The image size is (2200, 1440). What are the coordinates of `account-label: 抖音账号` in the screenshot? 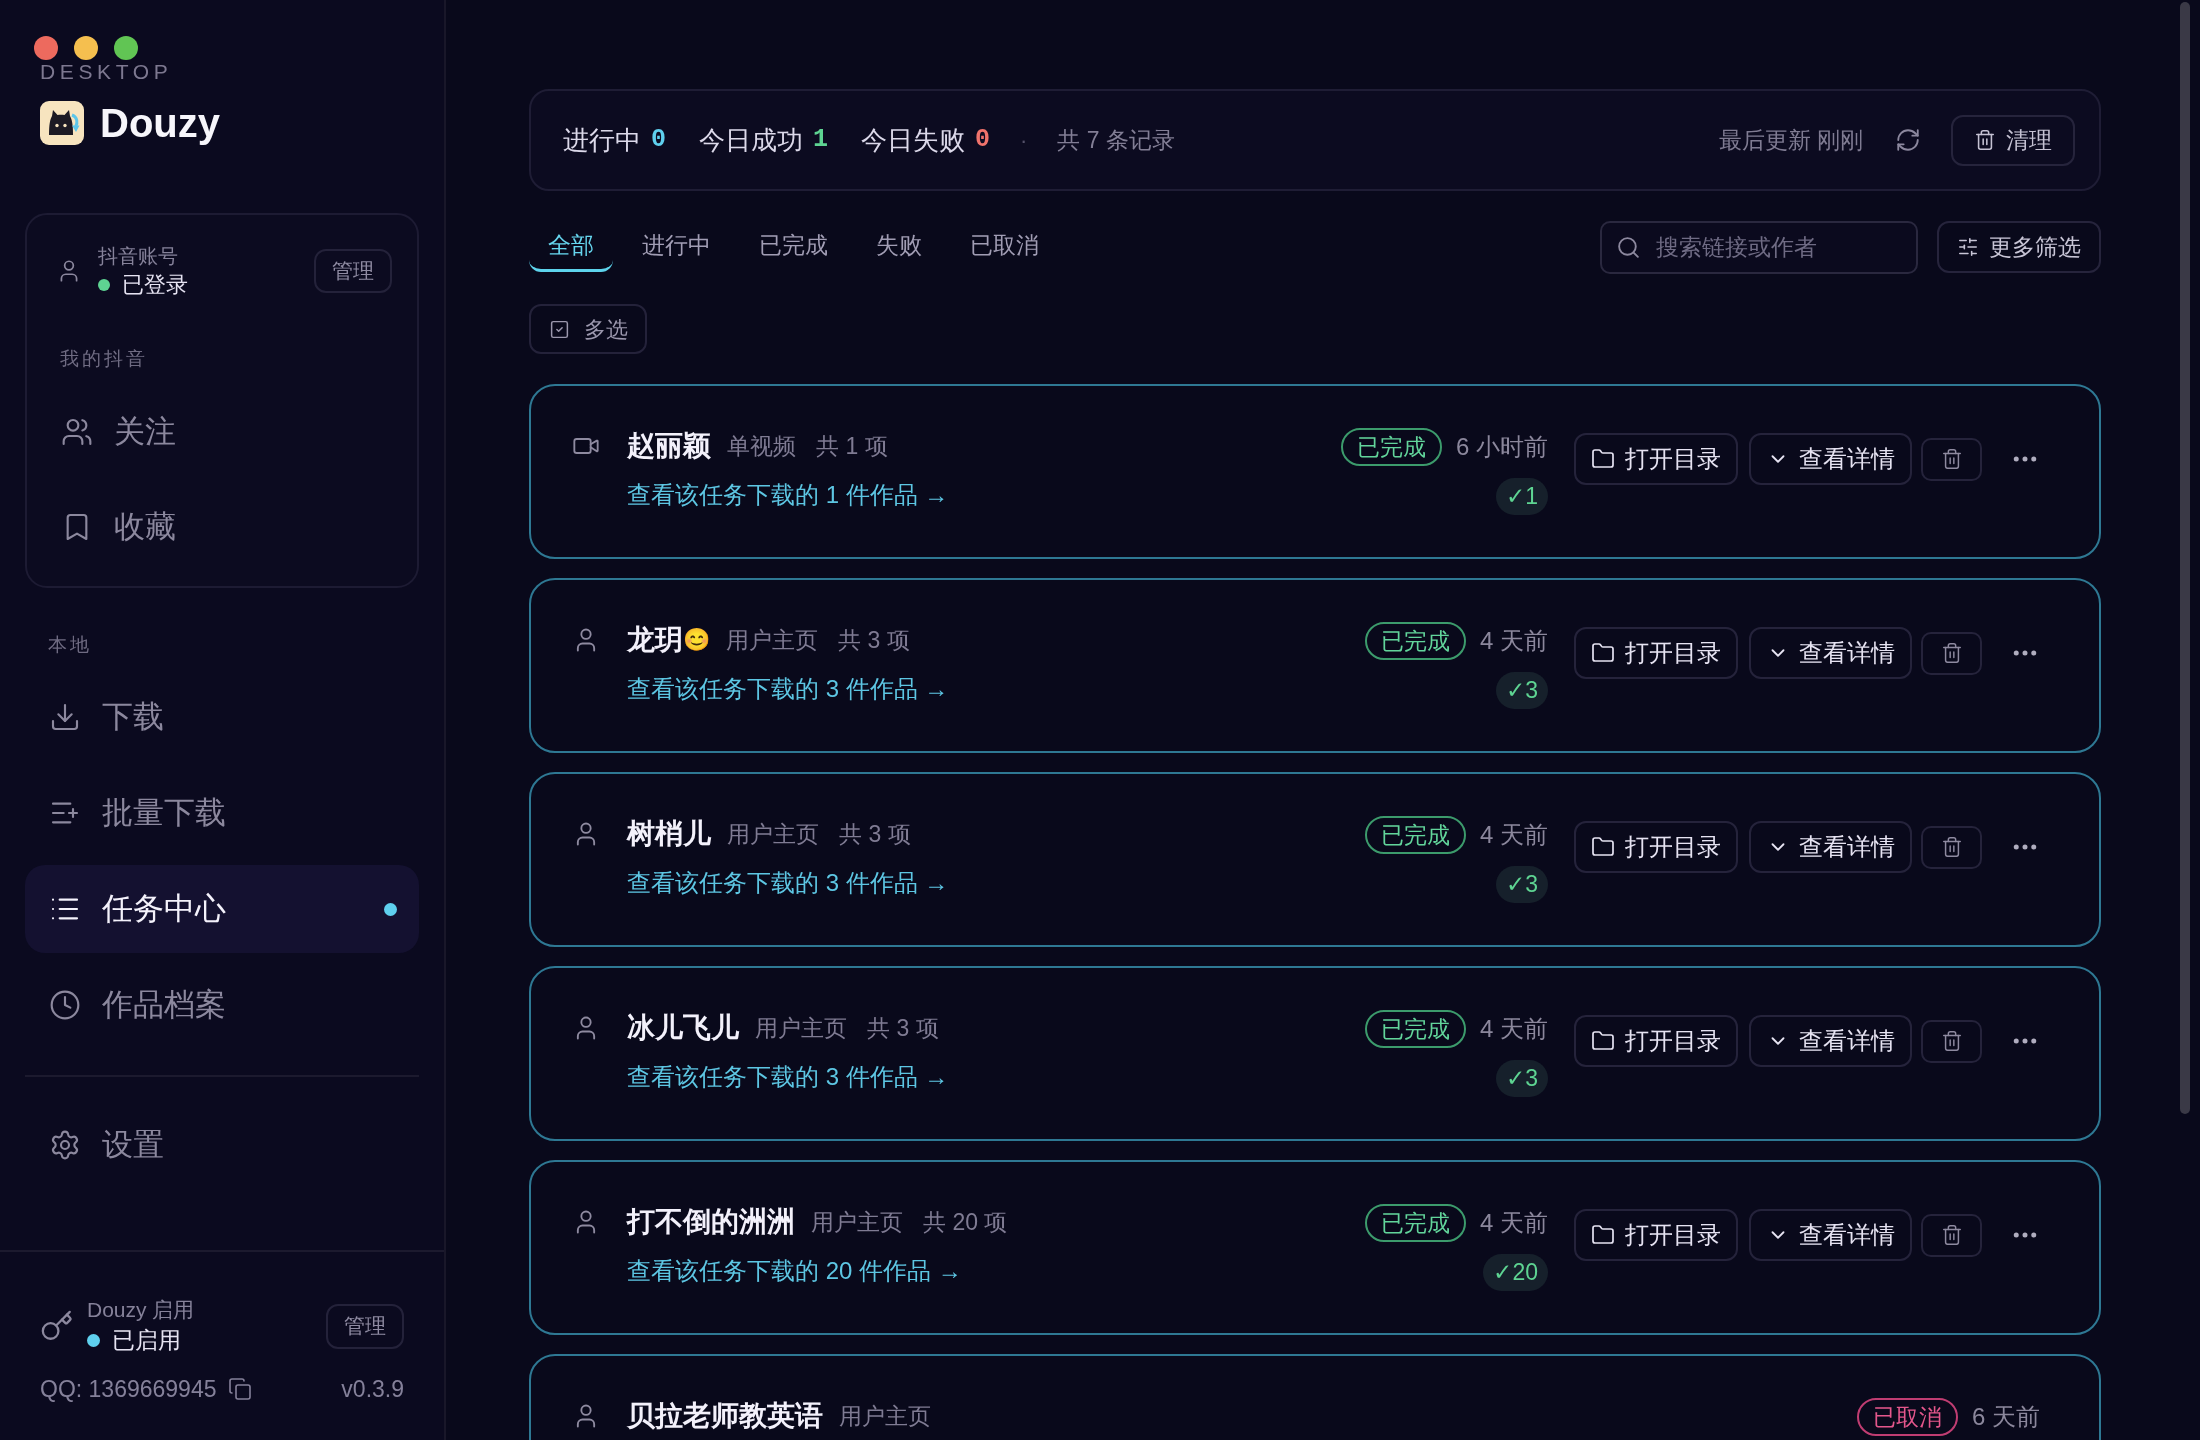 It's located at (138, 256).